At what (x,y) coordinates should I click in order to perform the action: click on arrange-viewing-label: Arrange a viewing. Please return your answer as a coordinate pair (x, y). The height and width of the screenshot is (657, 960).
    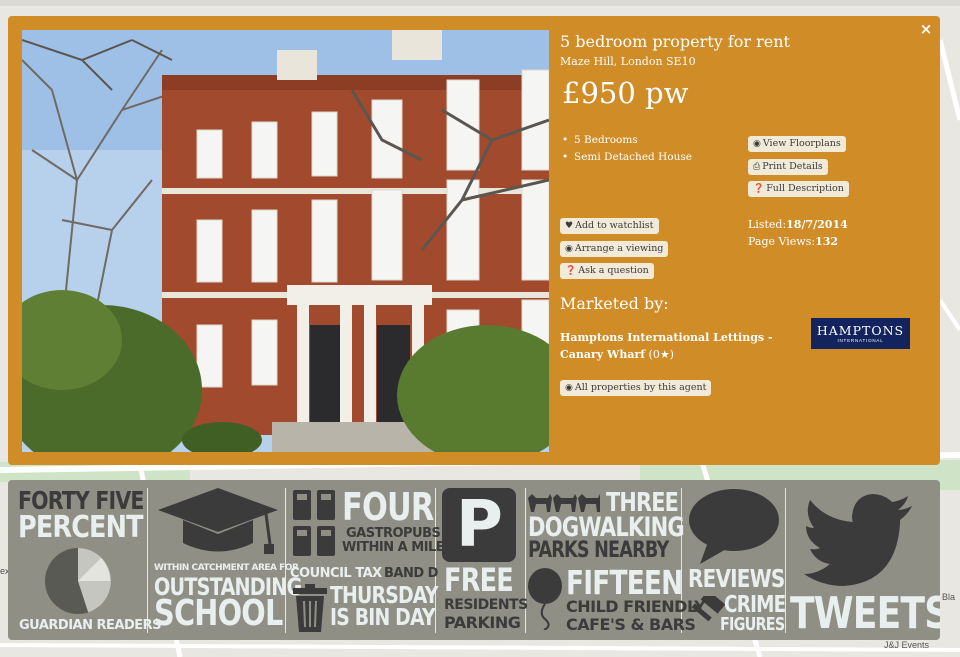
    Looking at the image, I should click on (619, 248).